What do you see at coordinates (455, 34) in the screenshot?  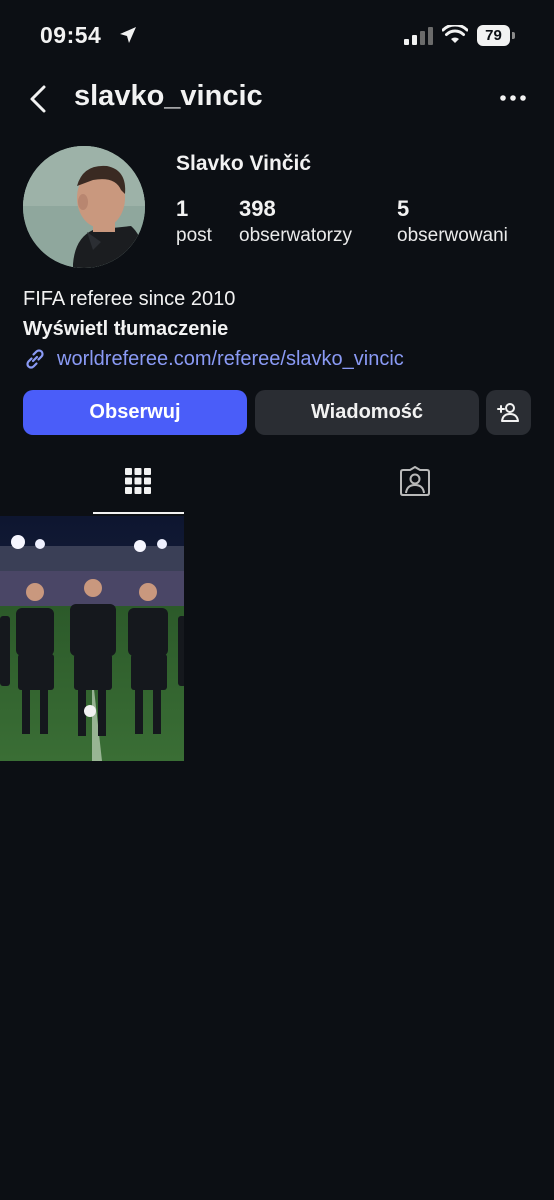 I see `wifi-icon` at bounding box center [455, 34].